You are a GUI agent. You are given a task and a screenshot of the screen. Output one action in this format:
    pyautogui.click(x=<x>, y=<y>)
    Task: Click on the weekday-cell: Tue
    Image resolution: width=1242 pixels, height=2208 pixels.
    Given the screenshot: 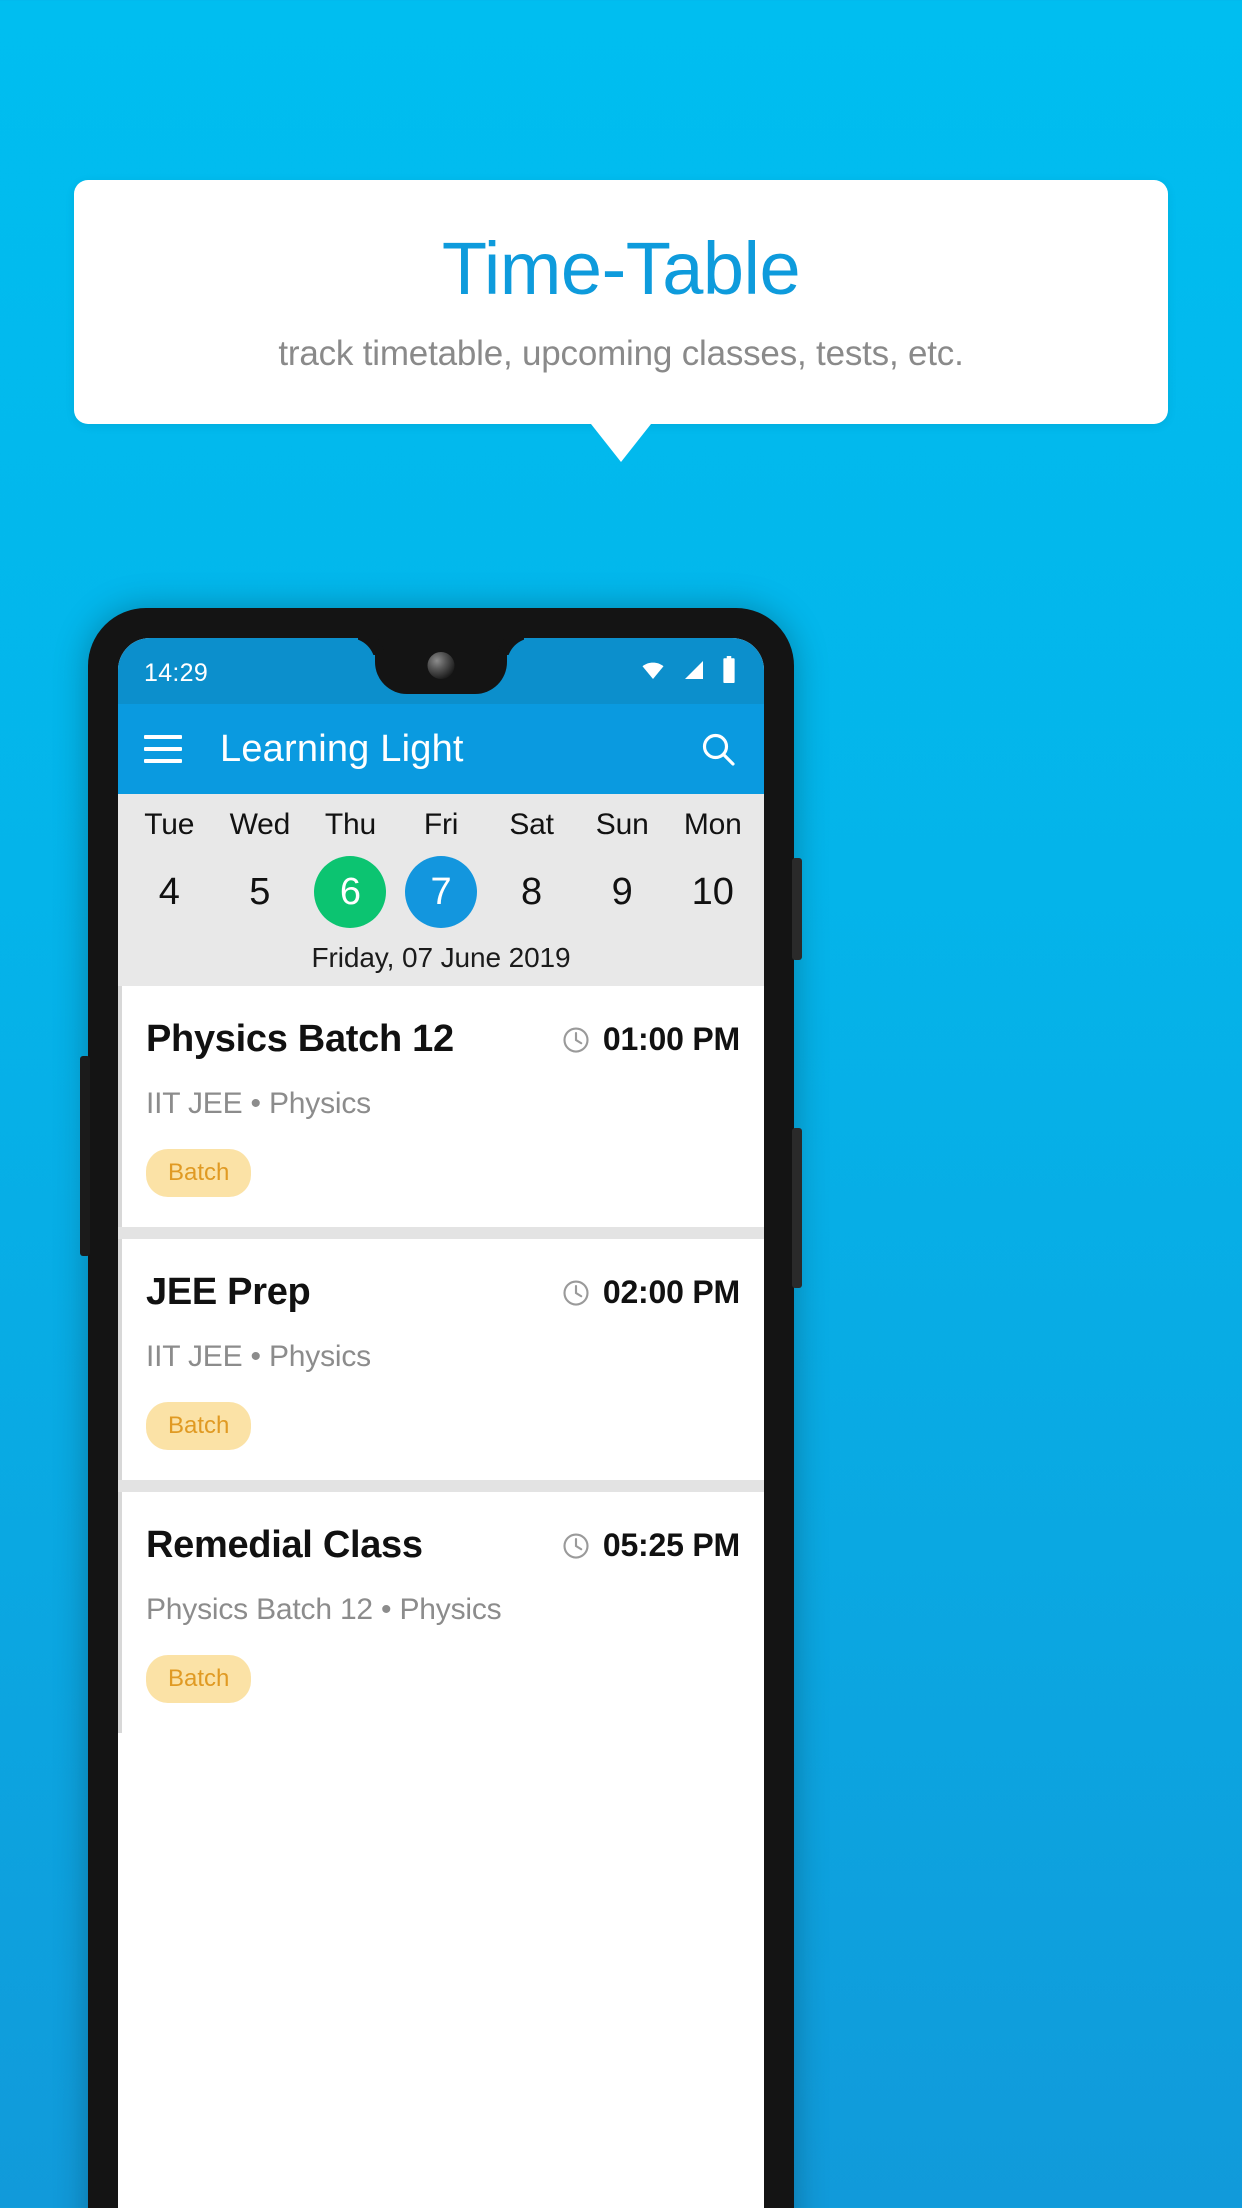 What is the action you would take?
    pyautogui.click(x=169, y=825)
    